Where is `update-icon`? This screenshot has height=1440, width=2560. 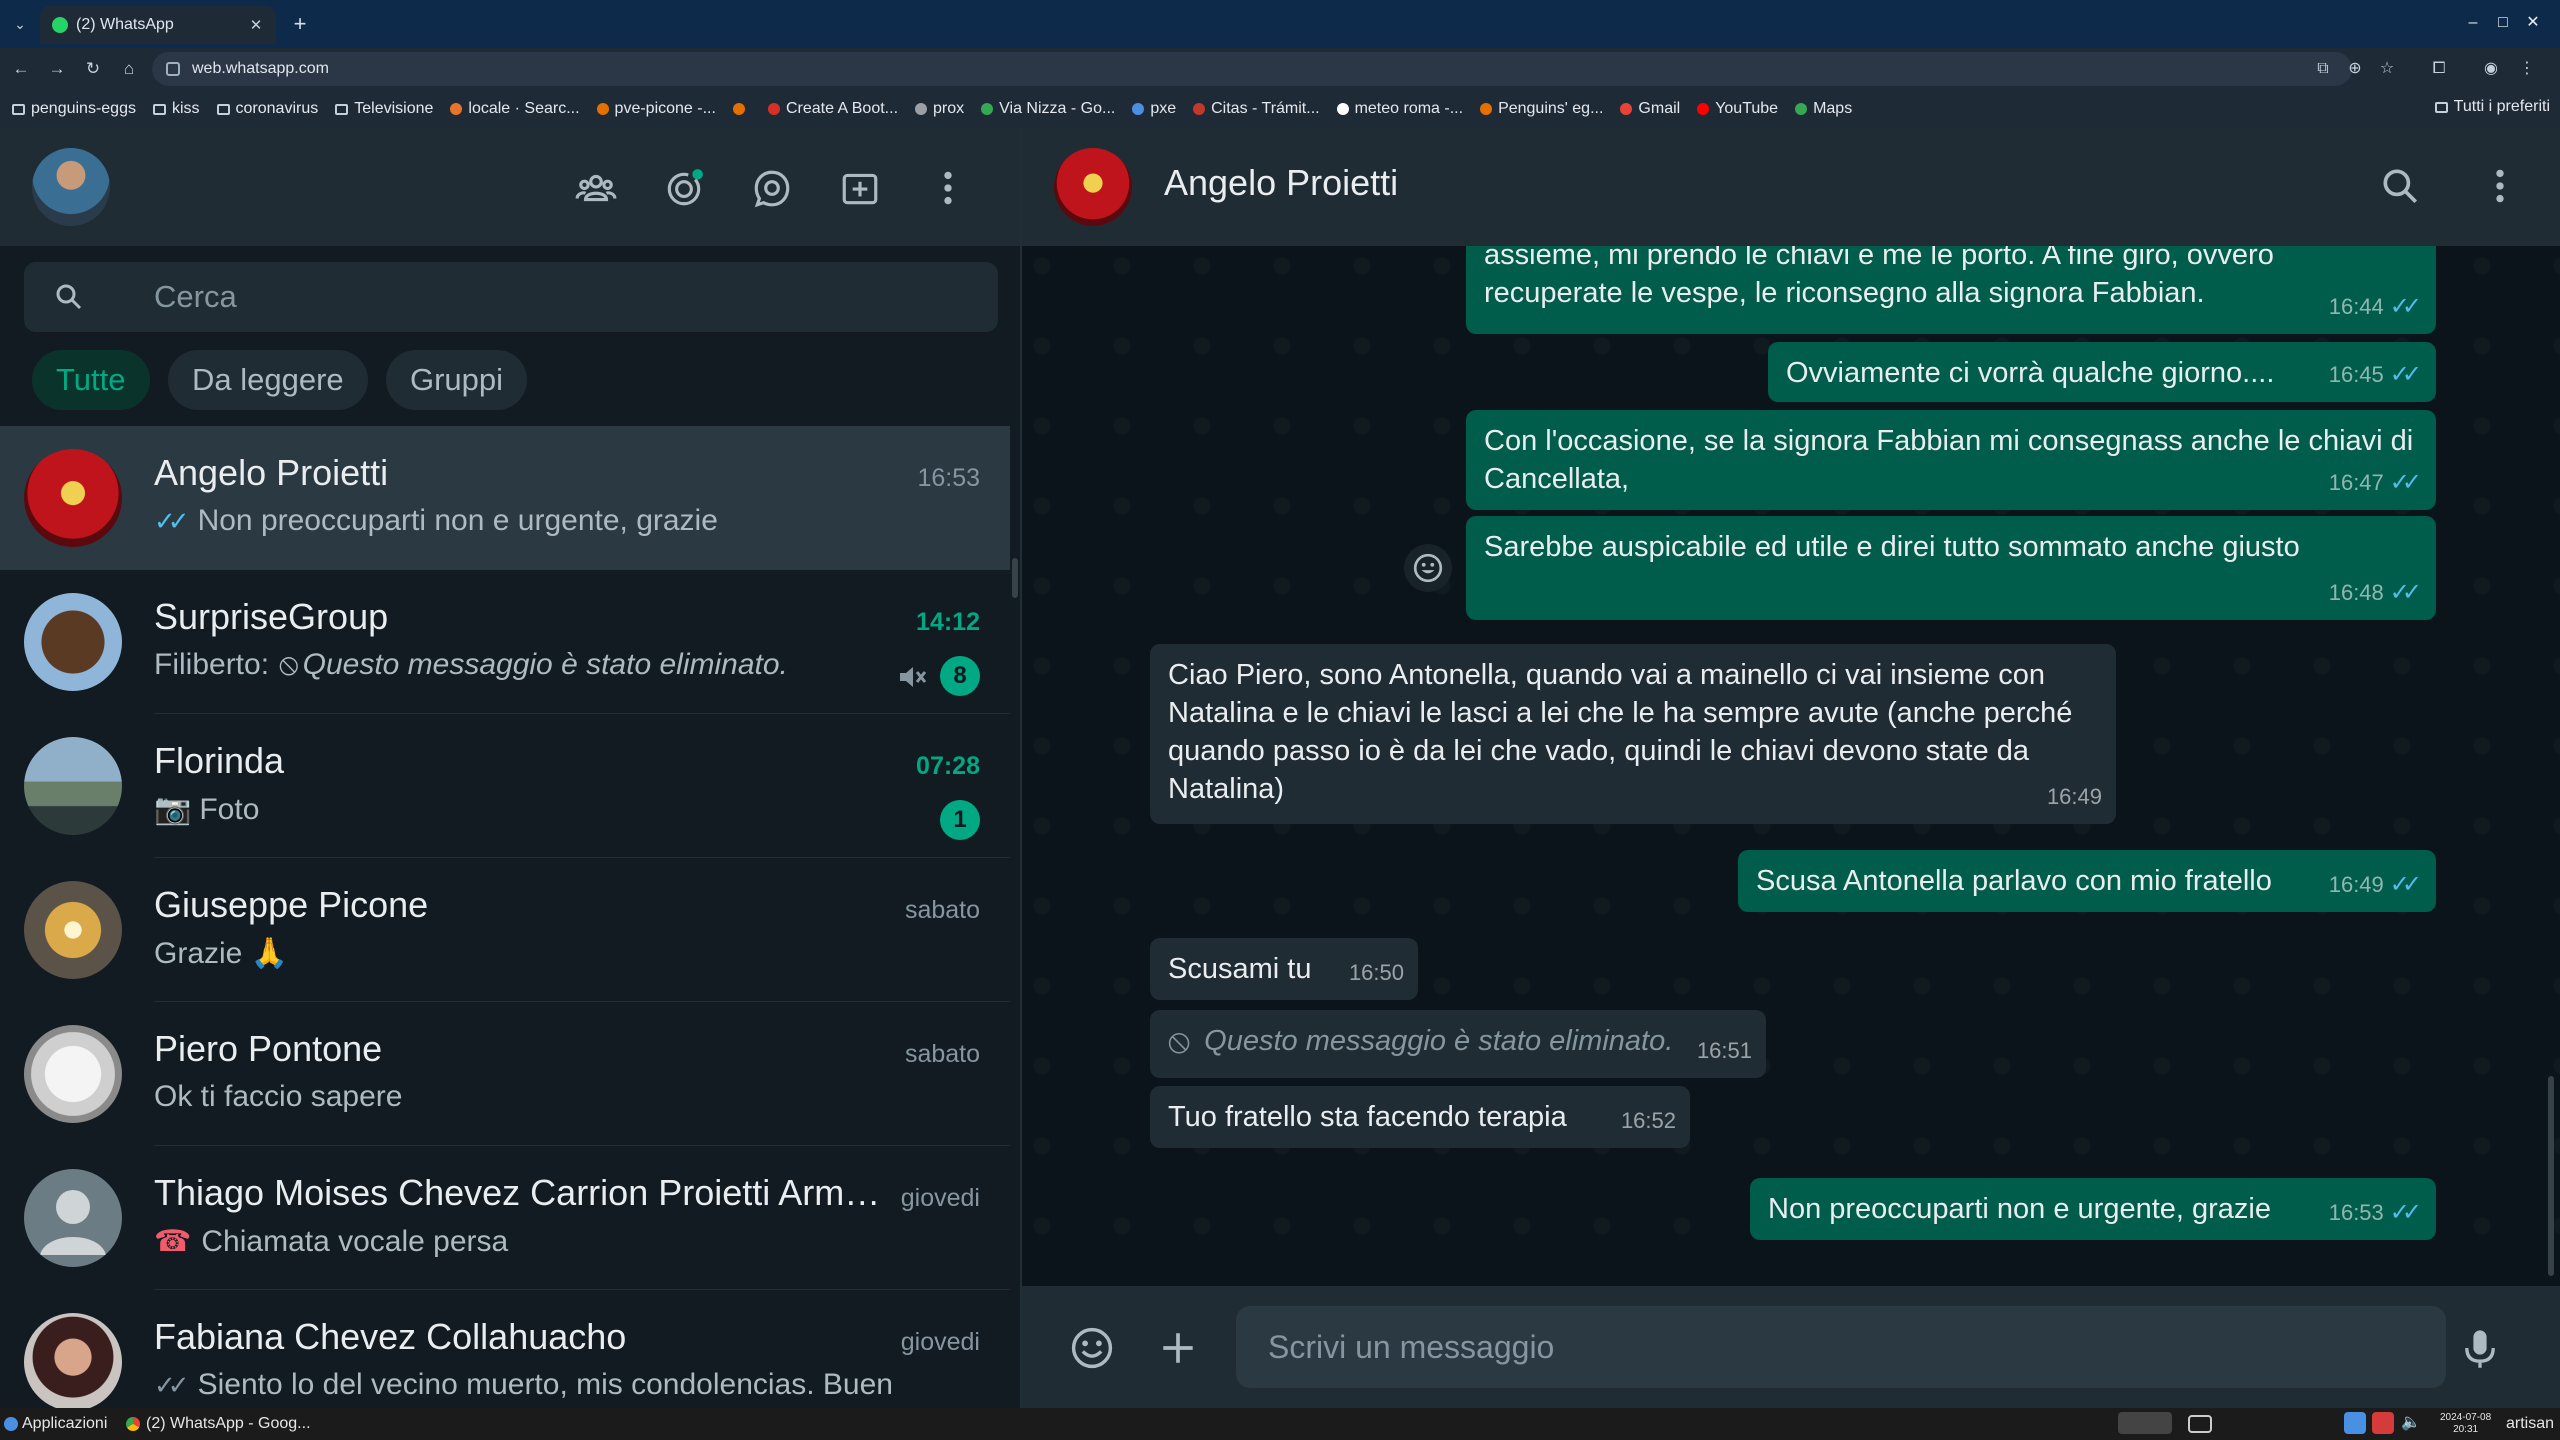 update-icon is located at coordinates (2383, 1423).